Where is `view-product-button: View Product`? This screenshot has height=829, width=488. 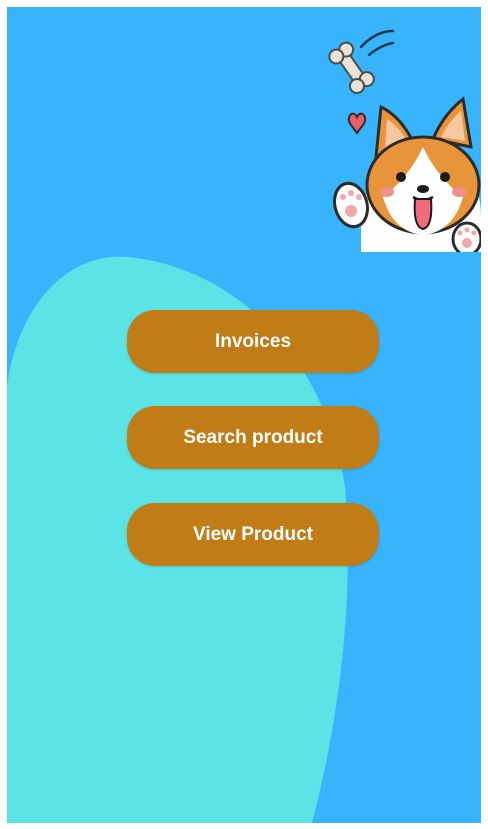
view-product-button: View Product is located at coordinates (253, 534).